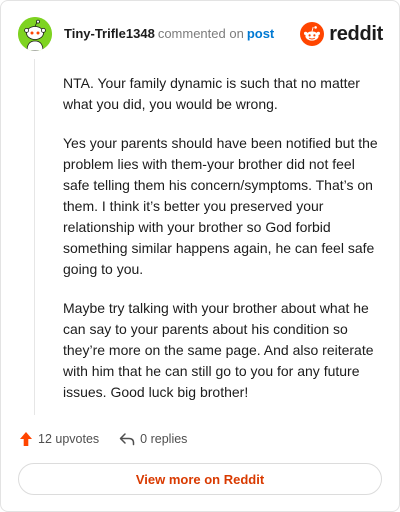 Image resolution: width=400 pixels, height=512 pixels. I want to click on reddit-logo-icon, so click(312, 34).